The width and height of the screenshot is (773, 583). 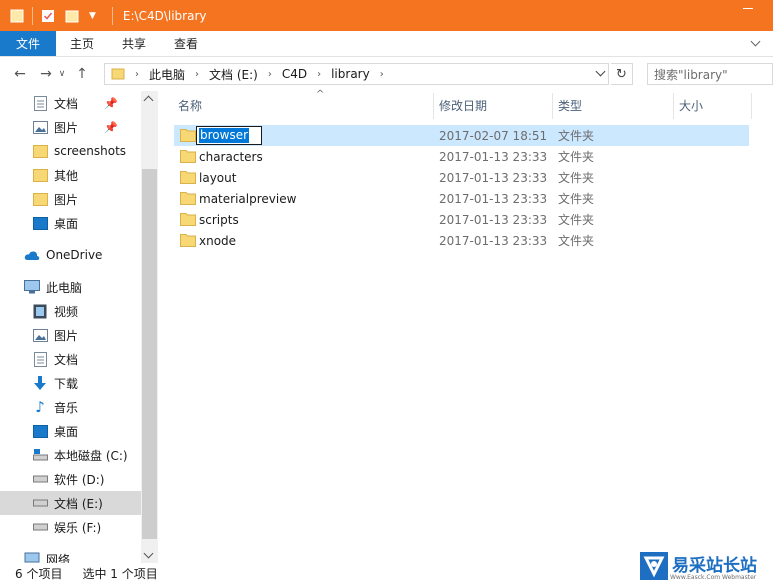 I want to click on breadcrumb-this-pc: 此电脑, so click(x=167, y=74).